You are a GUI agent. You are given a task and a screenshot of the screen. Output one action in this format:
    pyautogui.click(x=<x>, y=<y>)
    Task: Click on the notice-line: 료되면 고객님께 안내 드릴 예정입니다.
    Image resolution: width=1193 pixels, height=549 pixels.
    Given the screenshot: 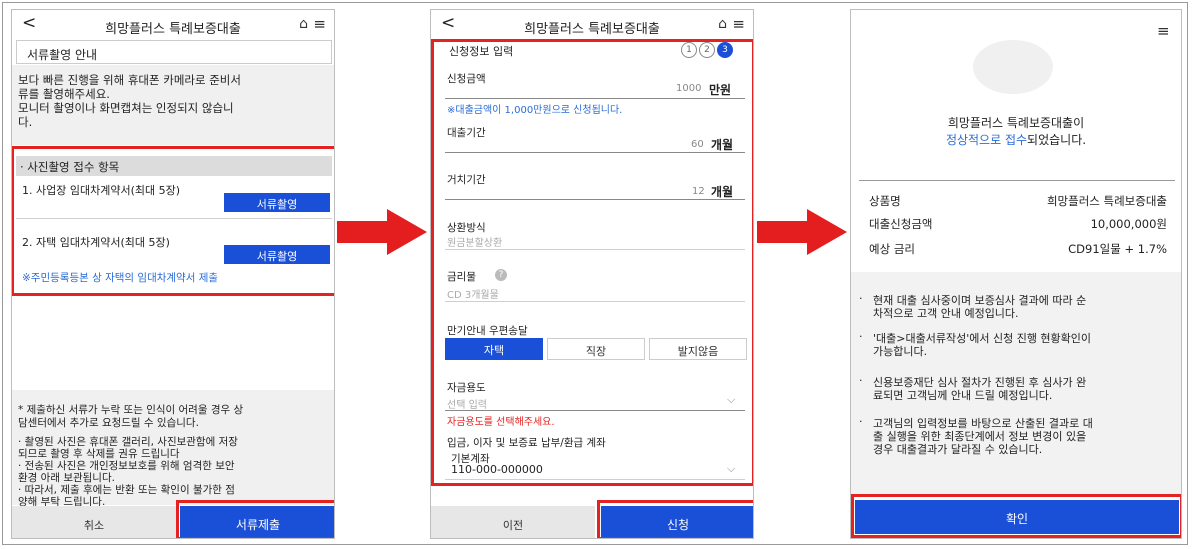 What is the action you would take?
    pyautogui.click(x=963, y=395)
    